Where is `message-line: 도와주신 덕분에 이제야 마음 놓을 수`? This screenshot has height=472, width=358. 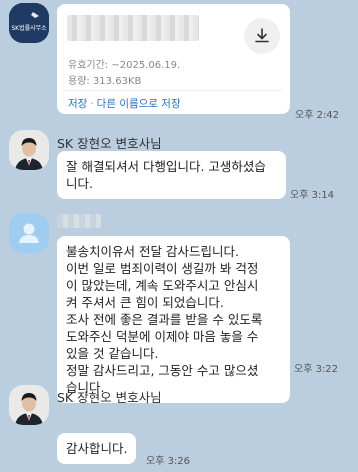 message-line: 도와주신 덕분에 이제야 마음 놓을 수 is located at coordinates (162, 336).